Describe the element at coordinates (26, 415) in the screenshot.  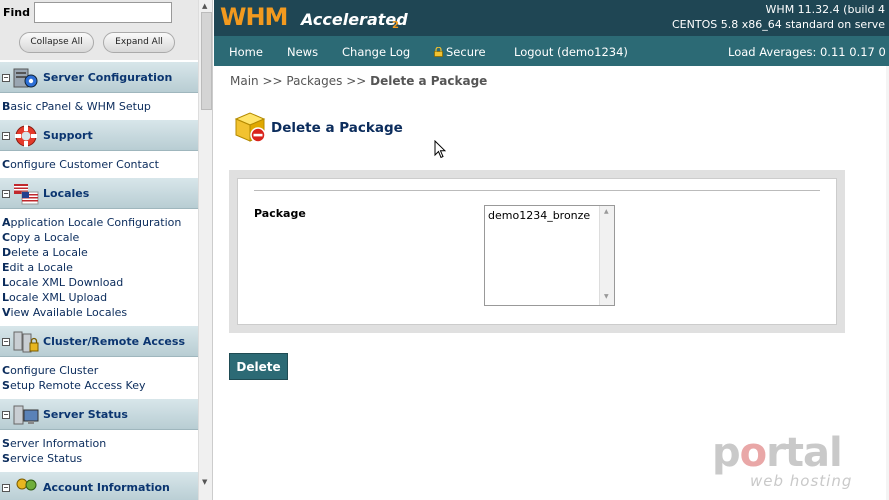
I see `monitor-icon` at that location.